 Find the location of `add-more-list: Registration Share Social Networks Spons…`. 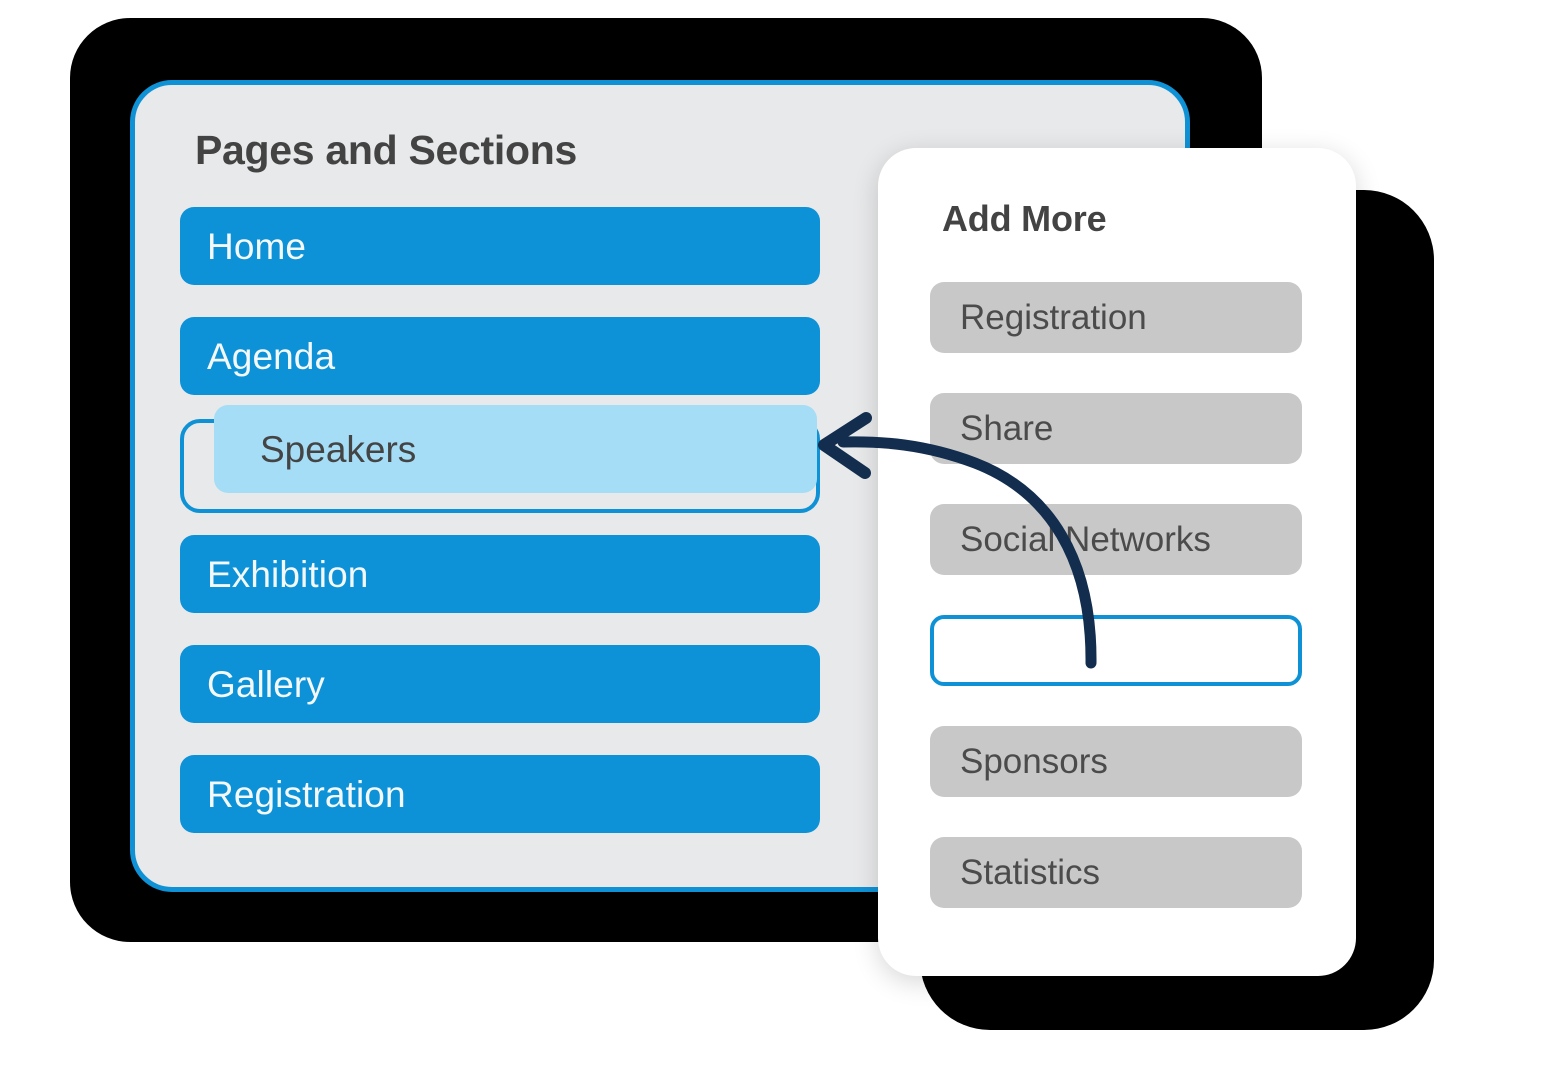

add-more-list: Registration Share Social Networks Spons… is located at coordinates (1116, 615).